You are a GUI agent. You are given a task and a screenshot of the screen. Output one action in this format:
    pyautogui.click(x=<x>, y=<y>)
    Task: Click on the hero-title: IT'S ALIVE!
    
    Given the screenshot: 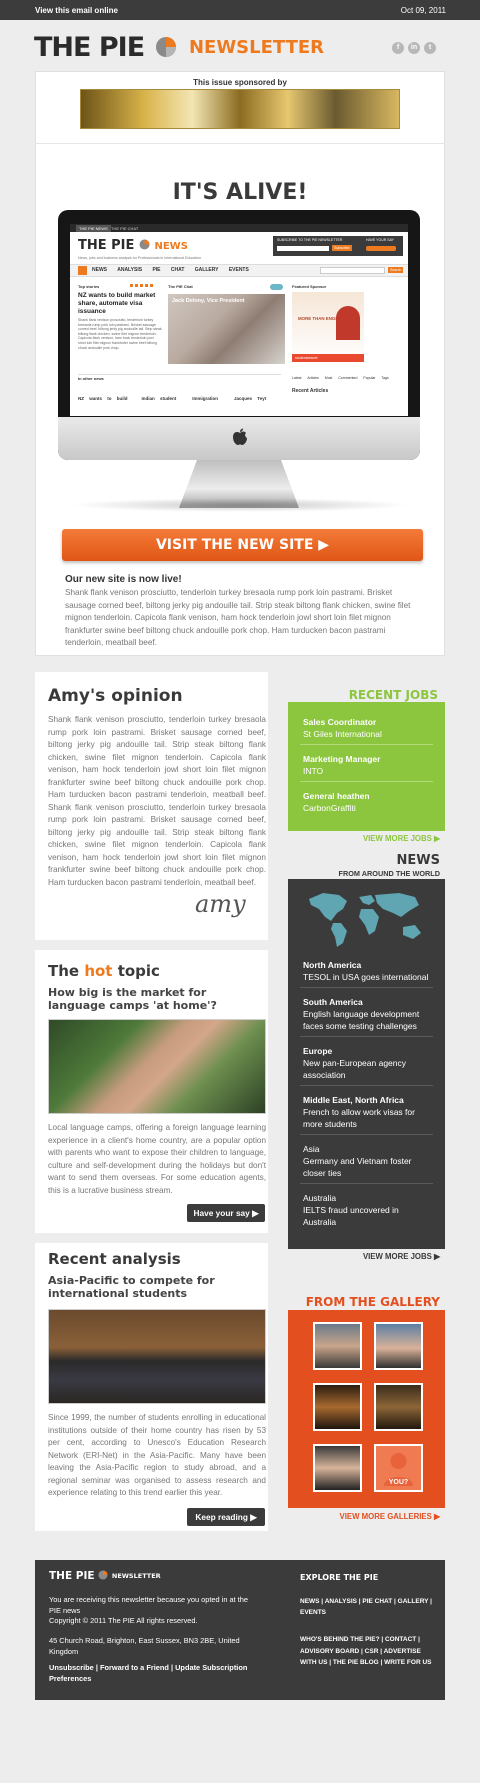 What is the action you would take?
    pyautogui.click(x=240, y=192)
    